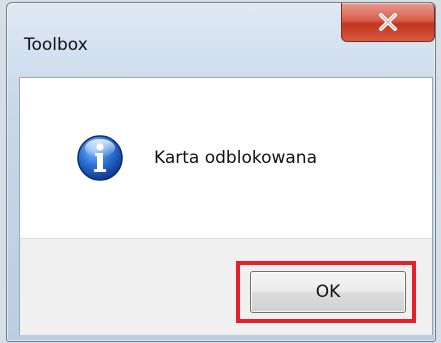 The width and height of the screenshot is (441, 343). I want to click on ok-button: OK, so click(328, 292).